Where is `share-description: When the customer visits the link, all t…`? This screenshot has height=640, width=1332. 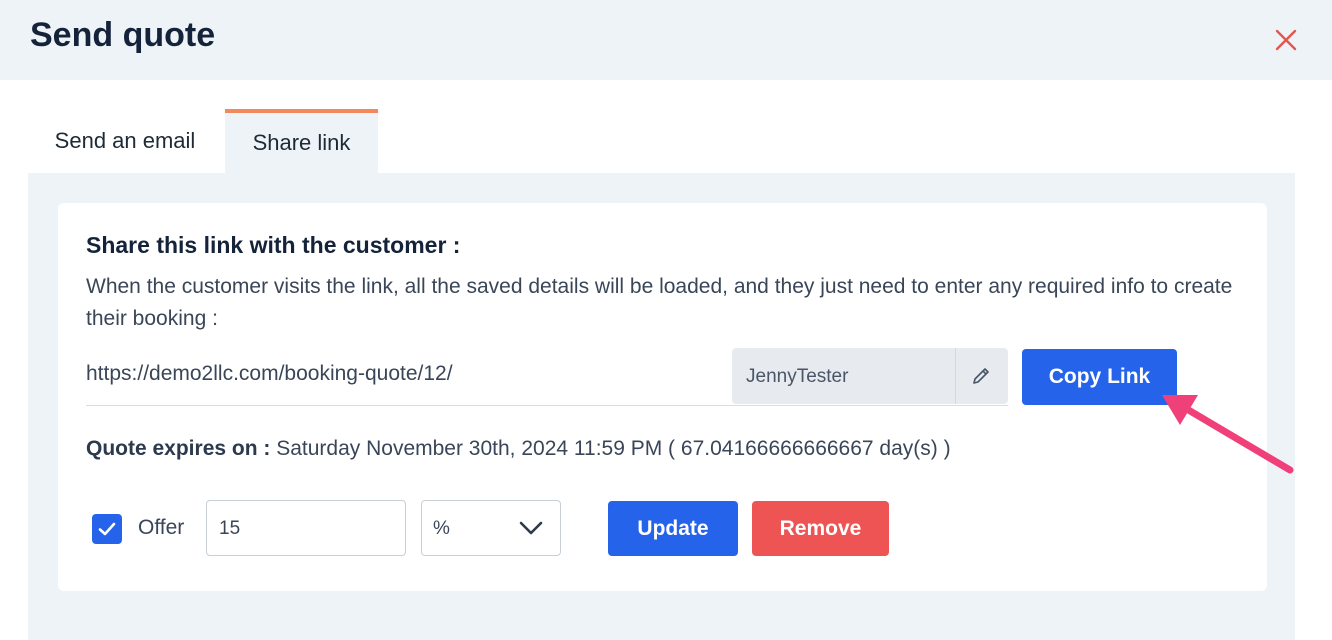 share-description: When the customer visits the link, all t… is located at coordinates (659, 302).